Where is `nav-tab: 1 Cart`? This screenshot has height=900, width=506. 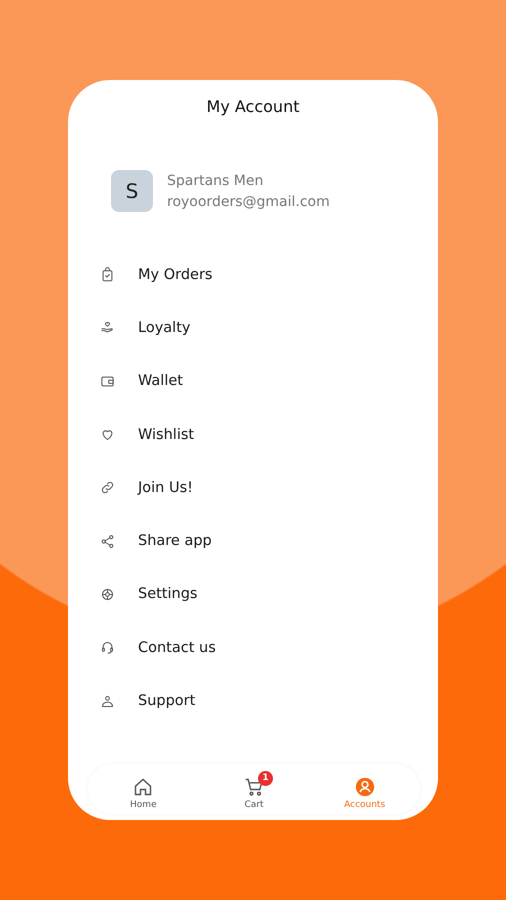
nav-tab: 1 Cart is located at coordinates (253, 789).